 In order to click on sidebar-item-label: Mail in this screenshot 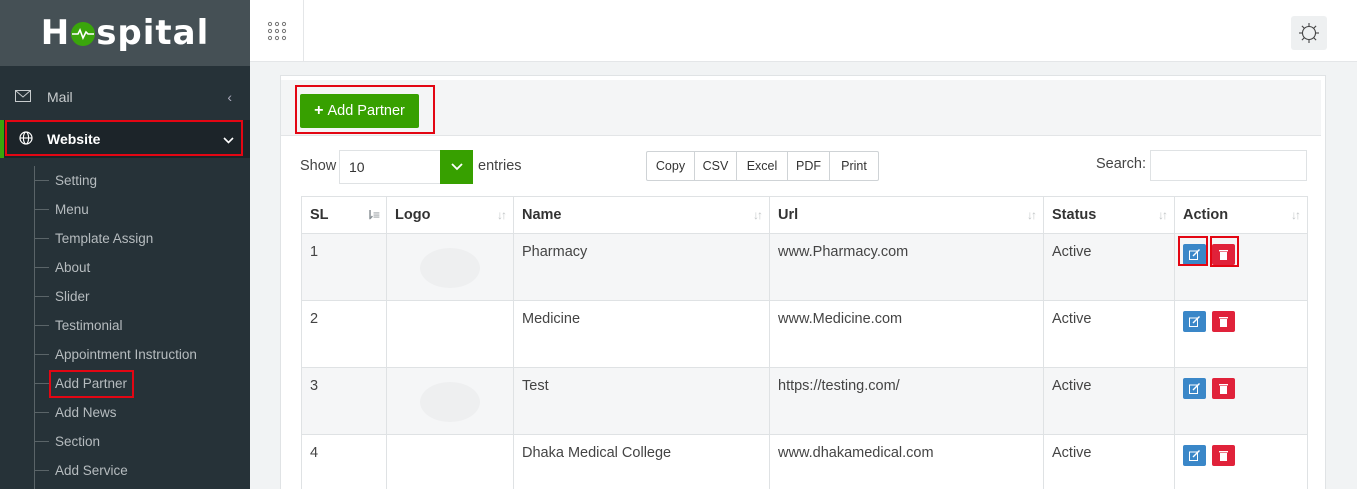, I will do `click(60, 97)`.